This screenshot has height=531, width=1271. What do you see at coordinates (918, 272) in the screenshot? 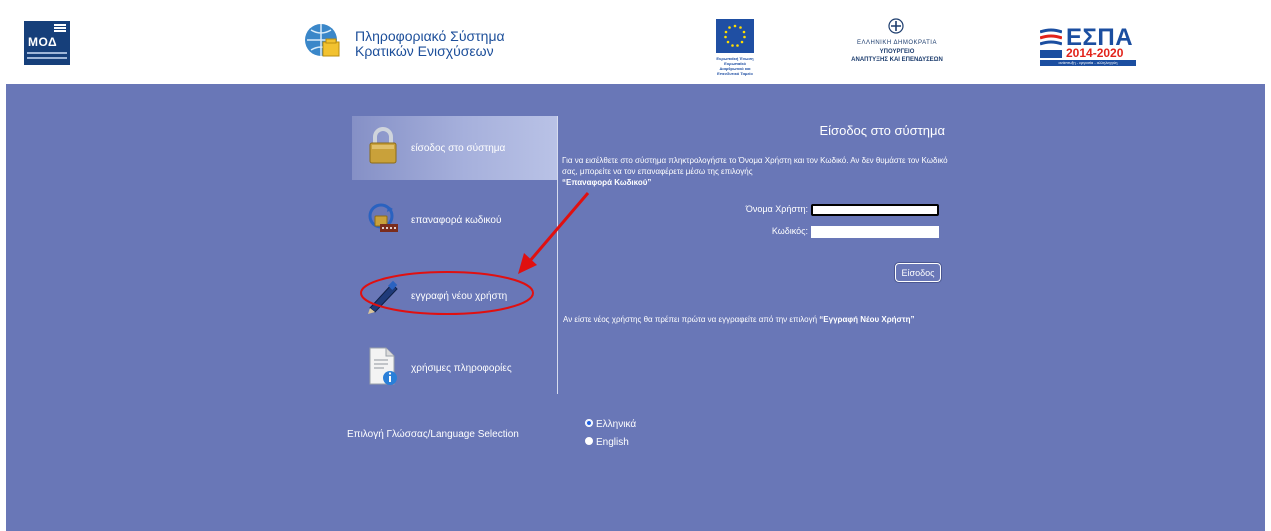
I see `login-button: Είσοδος` at bounding box center [918, 272].